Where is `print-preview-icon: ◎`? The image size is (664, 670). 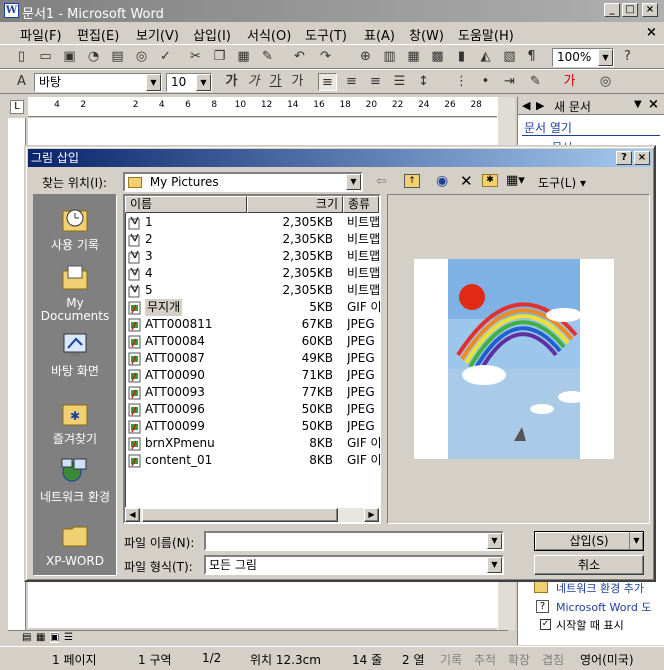 print-preview-icon: ◎ is located at coordinates (141, 57).